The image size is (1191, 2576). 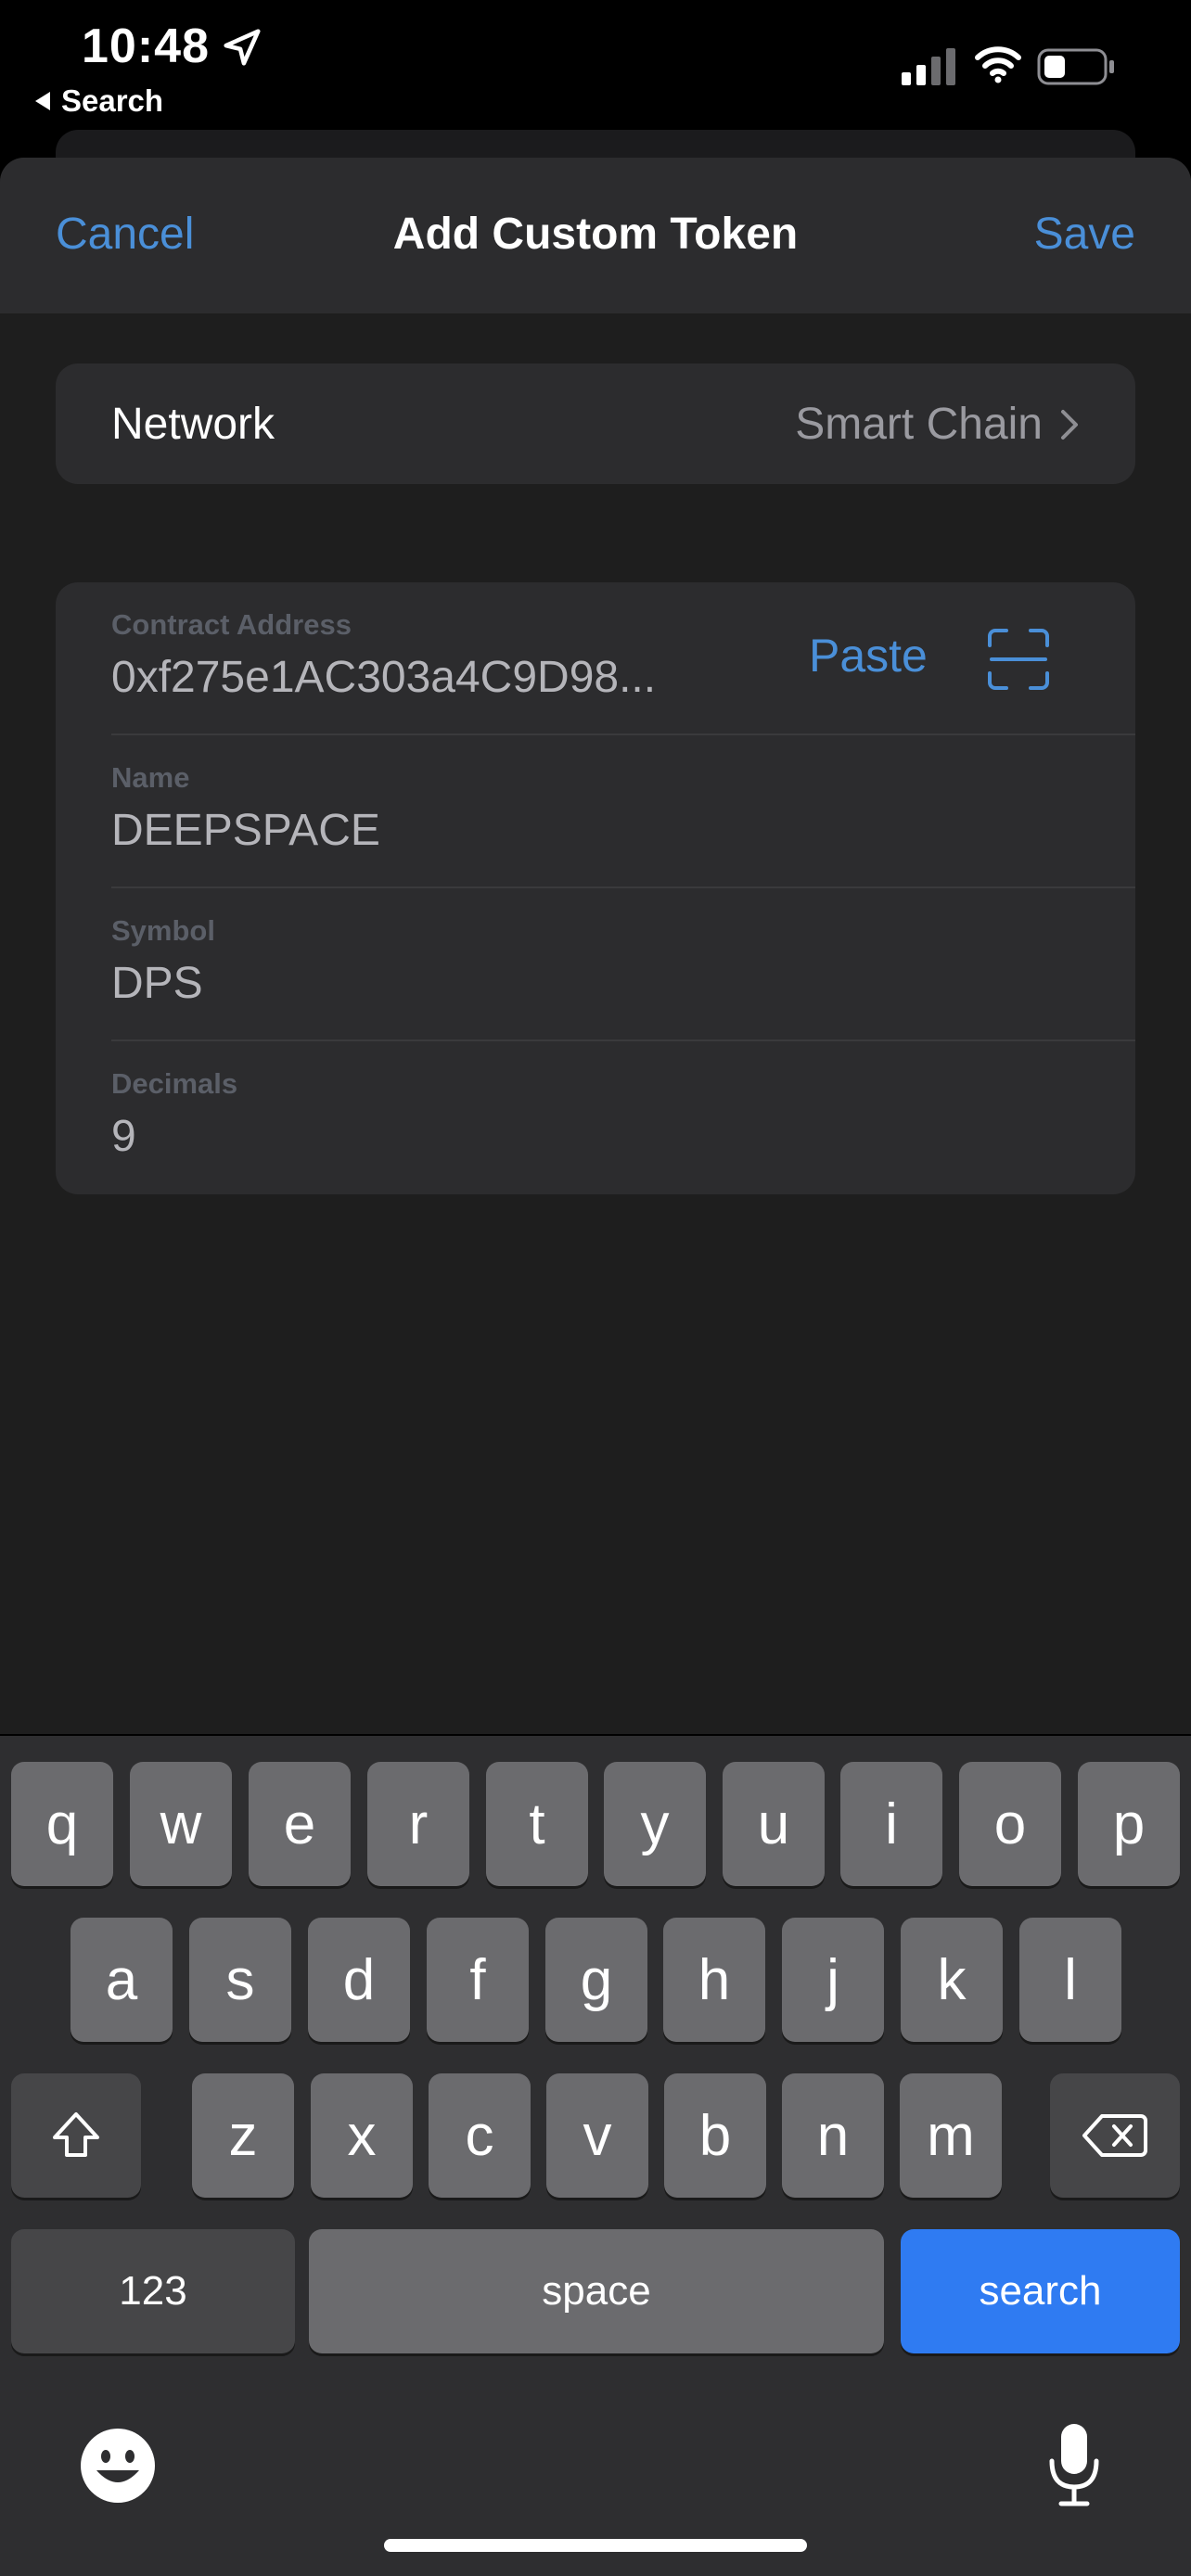 I want to click on location-arrow-icon, so click(x=242, y=47).